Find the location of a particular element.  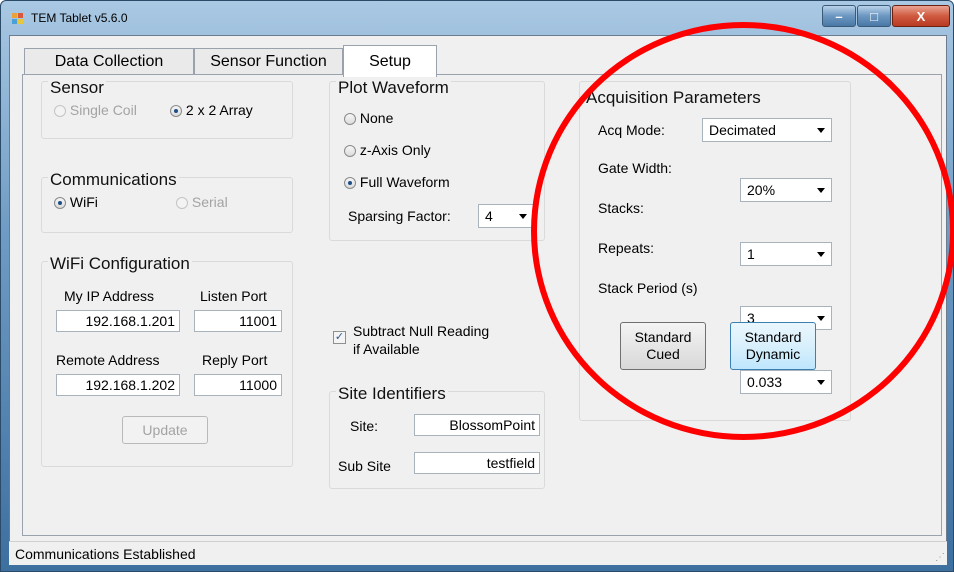

sub-site-label: Sub Site is located at coordinates (364, 466).